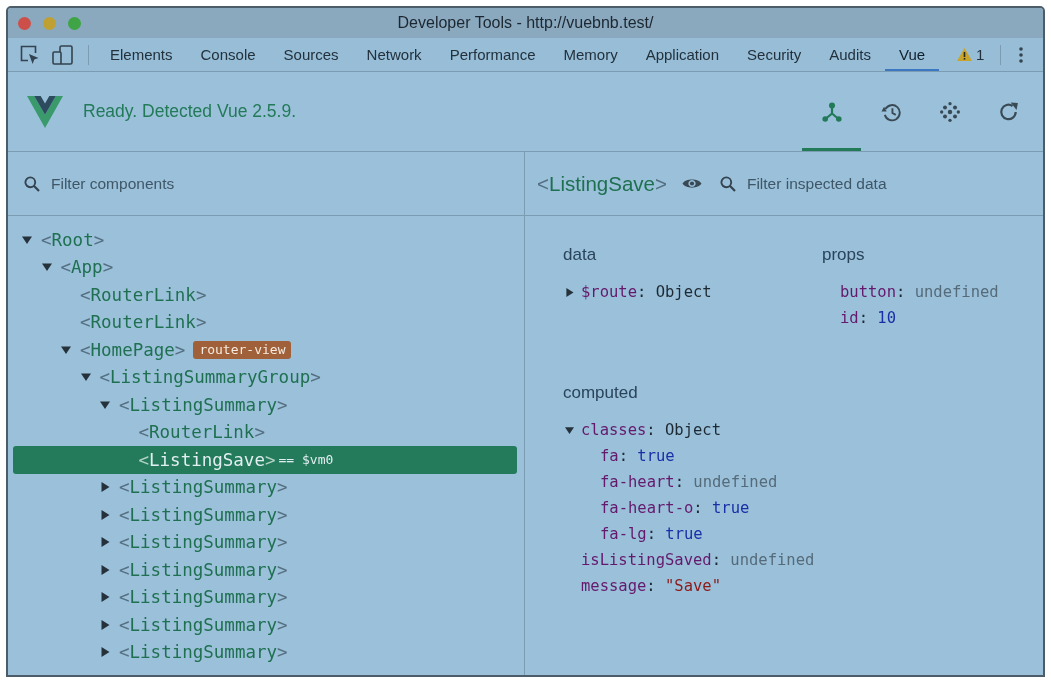 The height and width of the screenshot is (682, 1051). I want to click on component-title: <ListingSave>, so click(602, 183).